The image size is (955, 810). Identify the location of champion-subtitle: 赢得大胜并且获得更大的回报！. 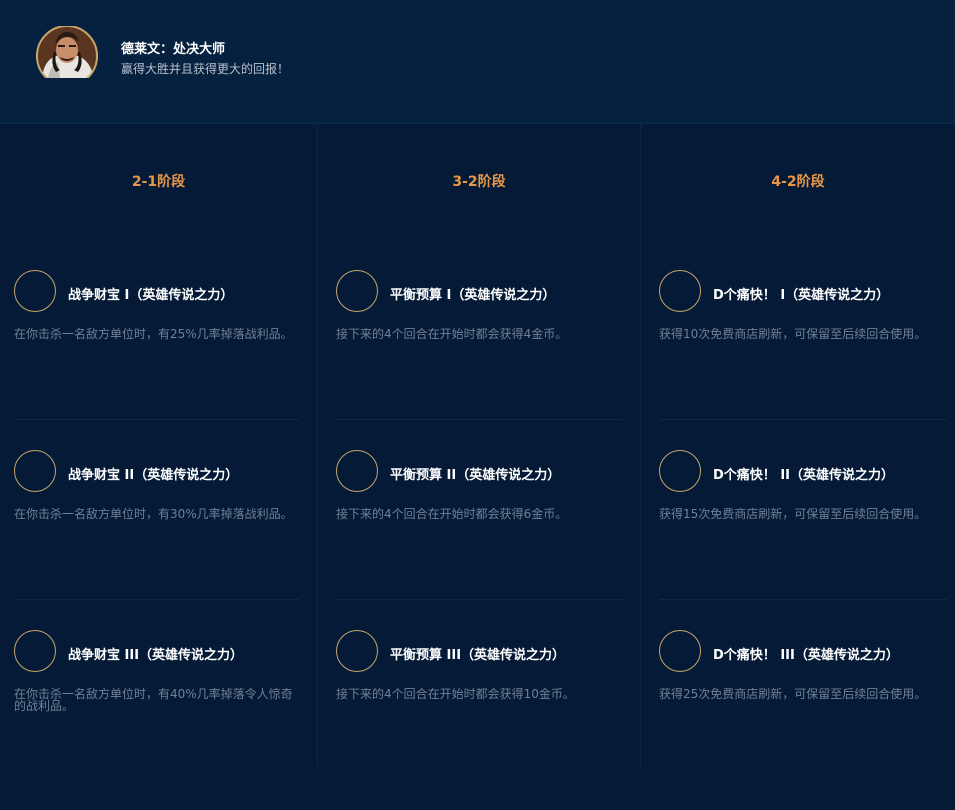
(205, 69).